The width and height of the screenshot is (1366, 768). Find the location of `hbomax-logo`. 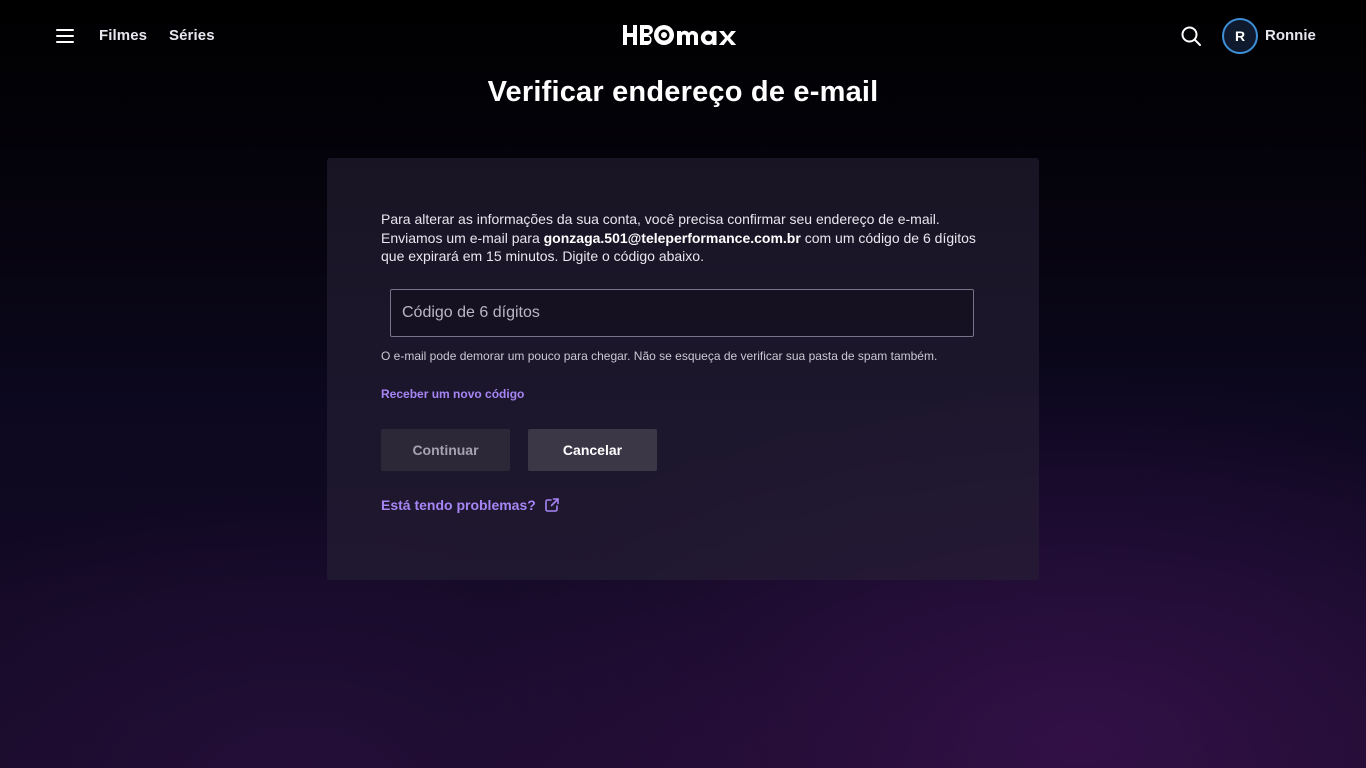

hbomax-logo is located at coordinates (683, 36).